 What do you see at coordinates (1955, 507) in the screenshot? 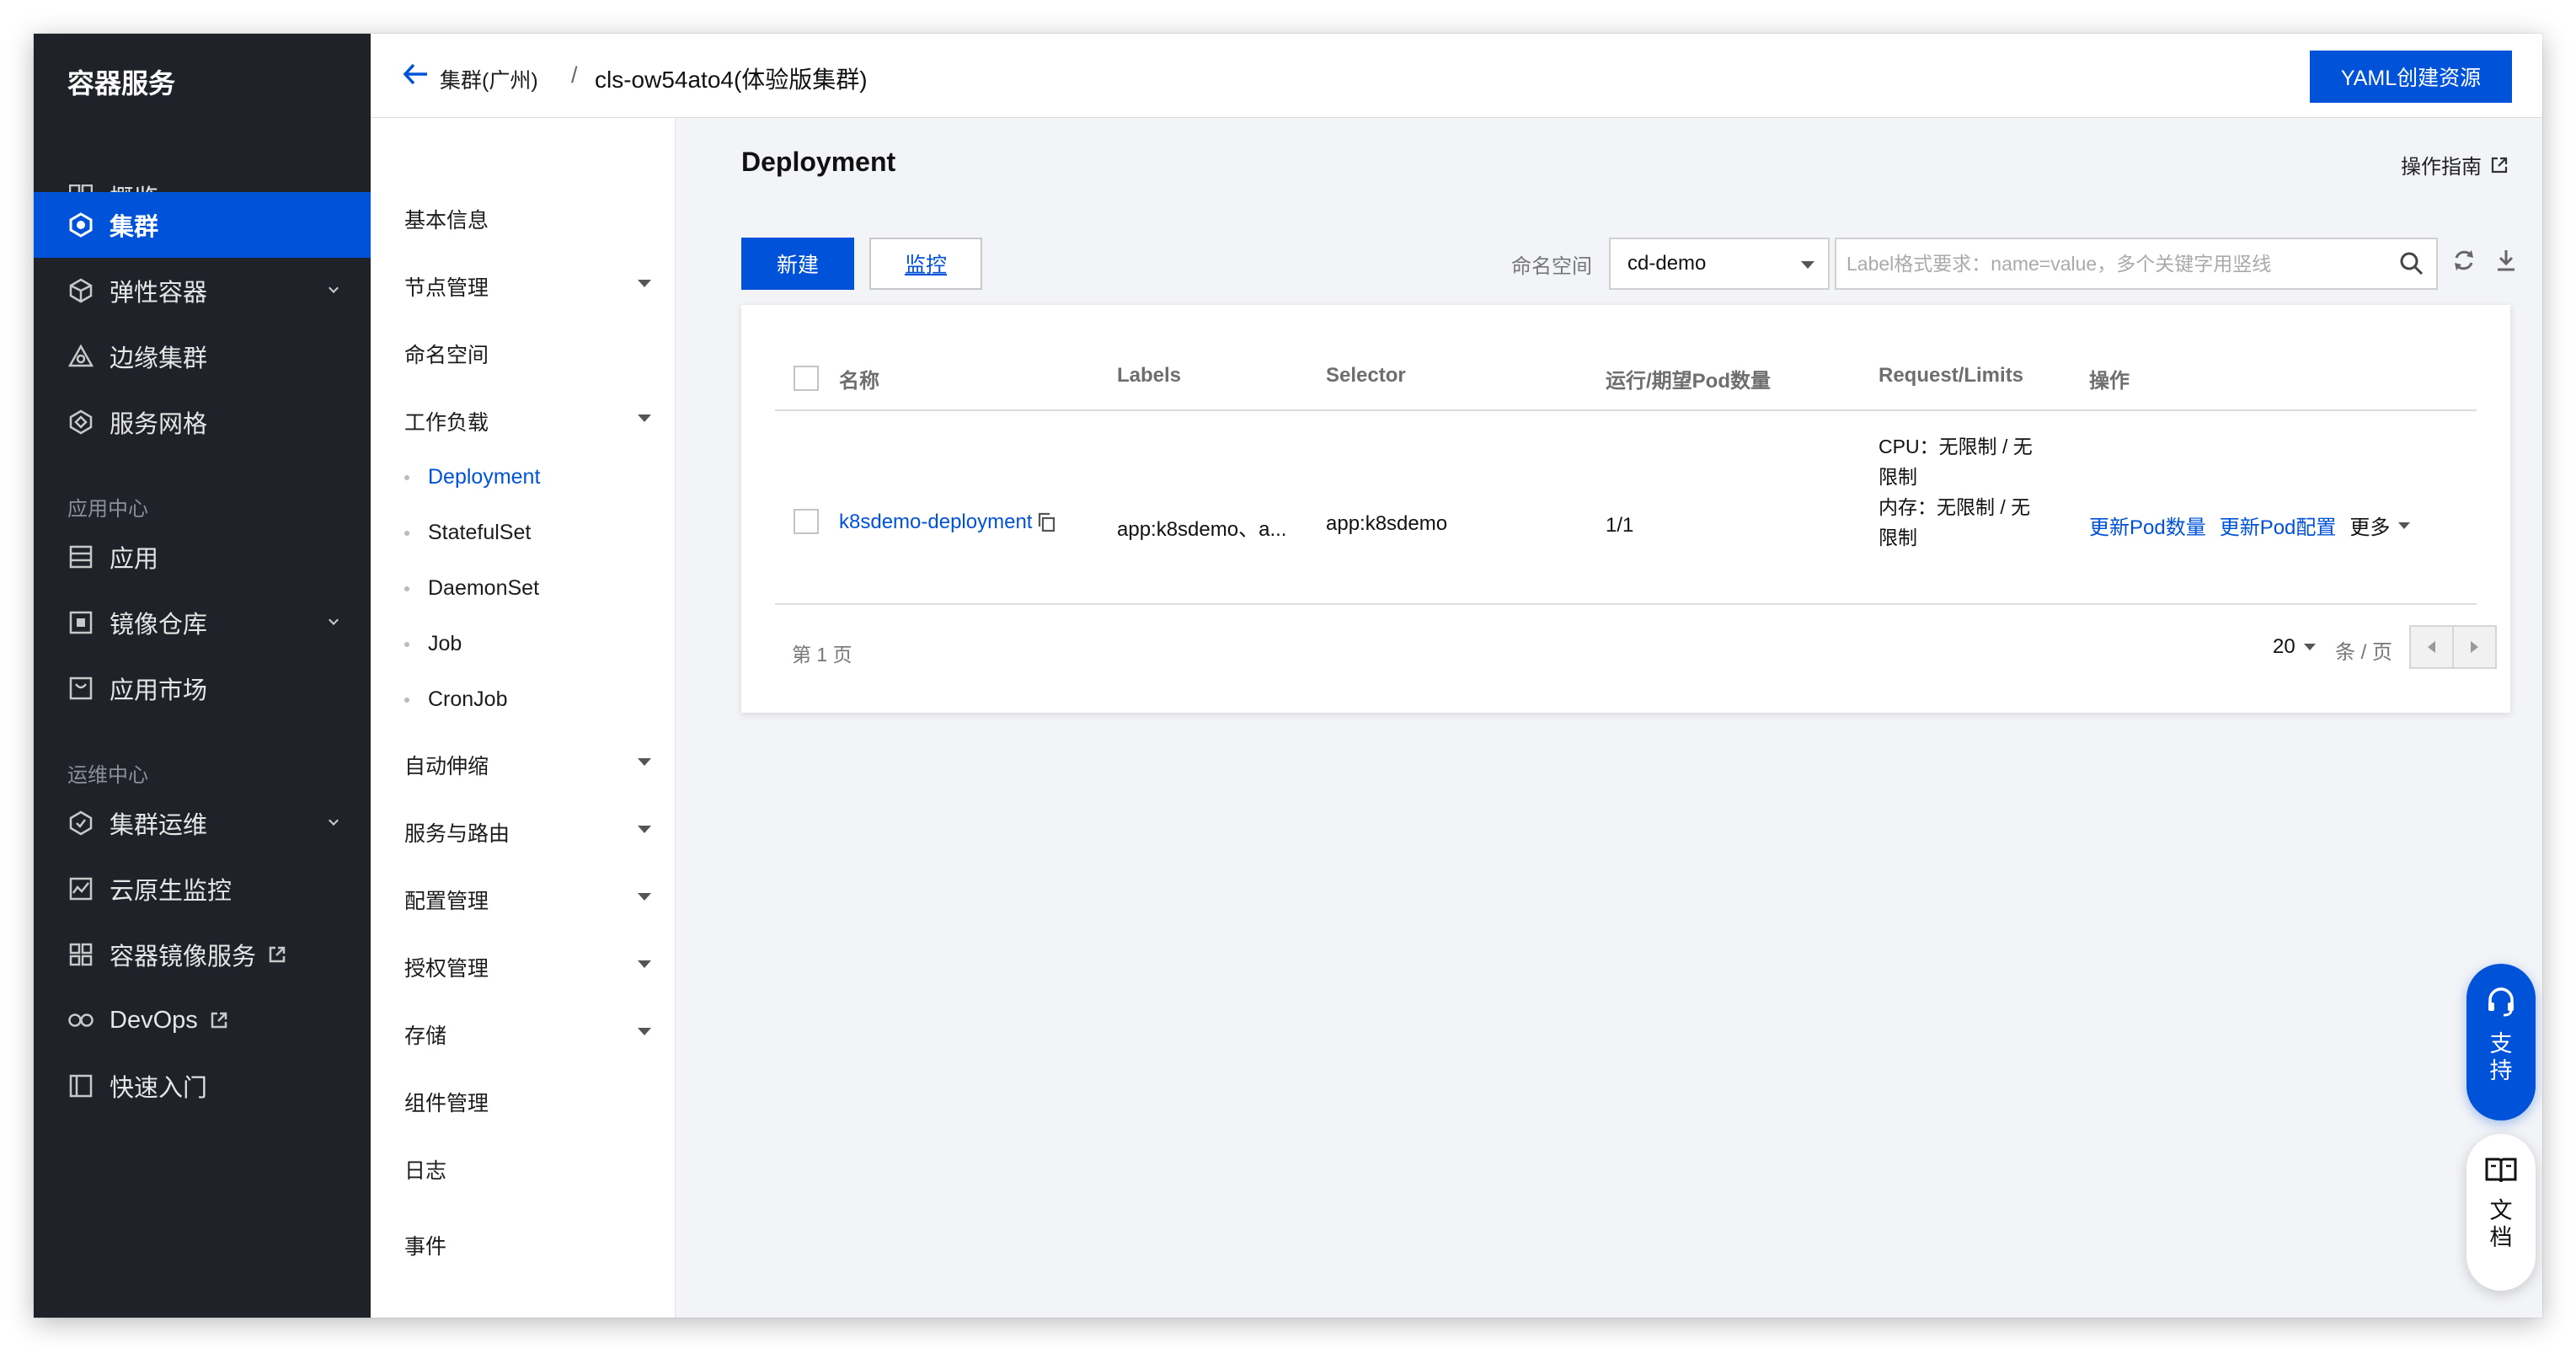
I see `request-line: 内存：无限制 / 无` at bounding box center [1955, 507].